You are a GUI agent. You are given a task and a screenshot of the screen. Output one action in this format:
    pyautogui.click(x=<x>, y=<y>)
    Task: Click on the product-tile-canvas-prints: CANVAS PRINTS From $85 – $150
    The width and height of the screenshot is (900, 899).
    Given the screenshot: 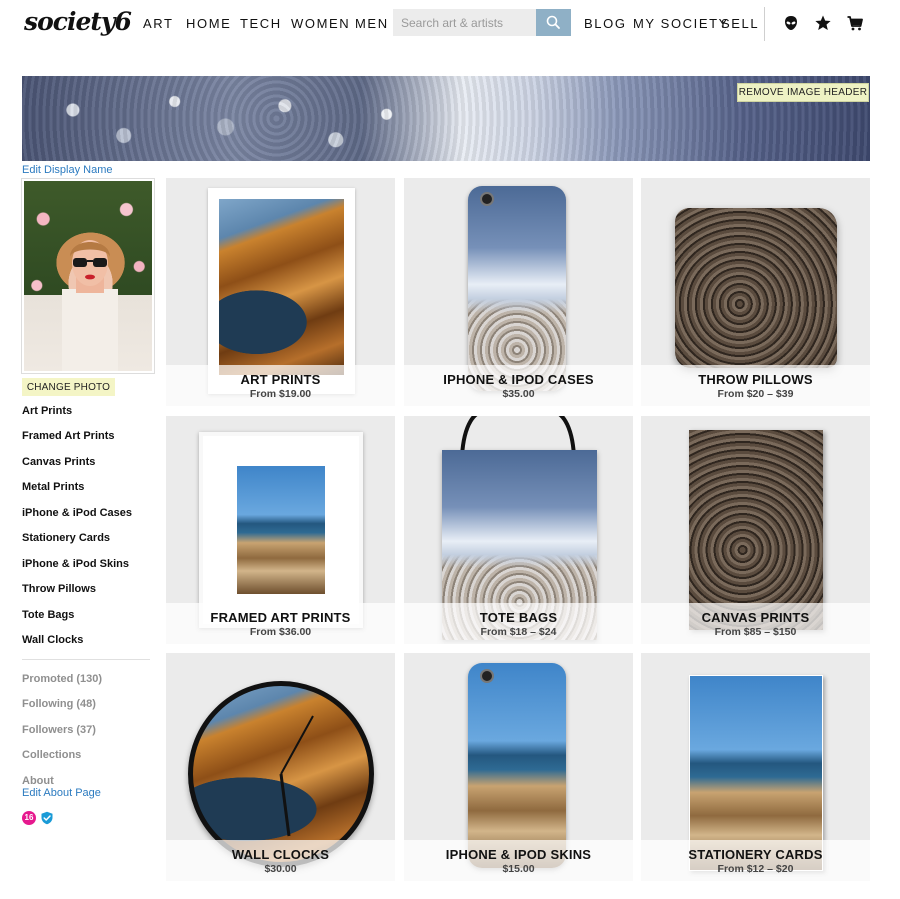 What is the action you would take?
    pyautogui.click(x=755, y=530)
    